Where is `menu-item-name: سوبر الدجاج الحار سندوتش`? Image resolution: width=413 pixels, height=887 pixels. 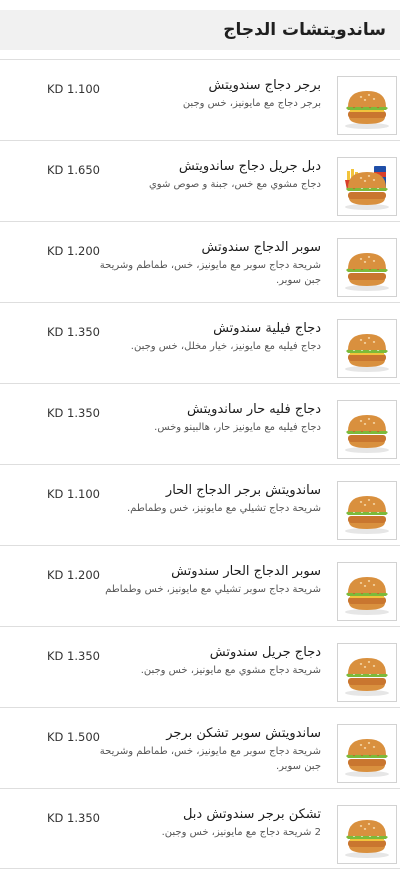
menu-item-name: سوبر الدجاج الحار سندوتش is located at coordinates (206, 571).